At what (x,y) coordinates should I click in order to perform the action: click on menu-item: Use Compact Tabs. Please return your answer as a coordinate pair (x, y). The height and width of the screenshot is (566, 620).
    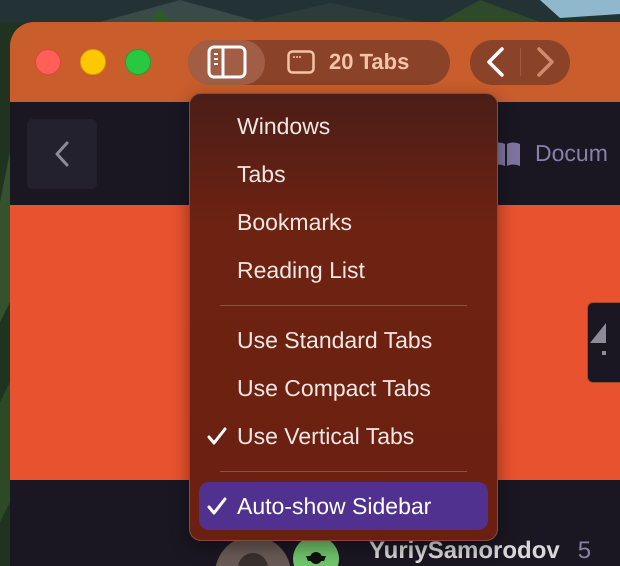
    Looking at the image, I should click on (343, 388).